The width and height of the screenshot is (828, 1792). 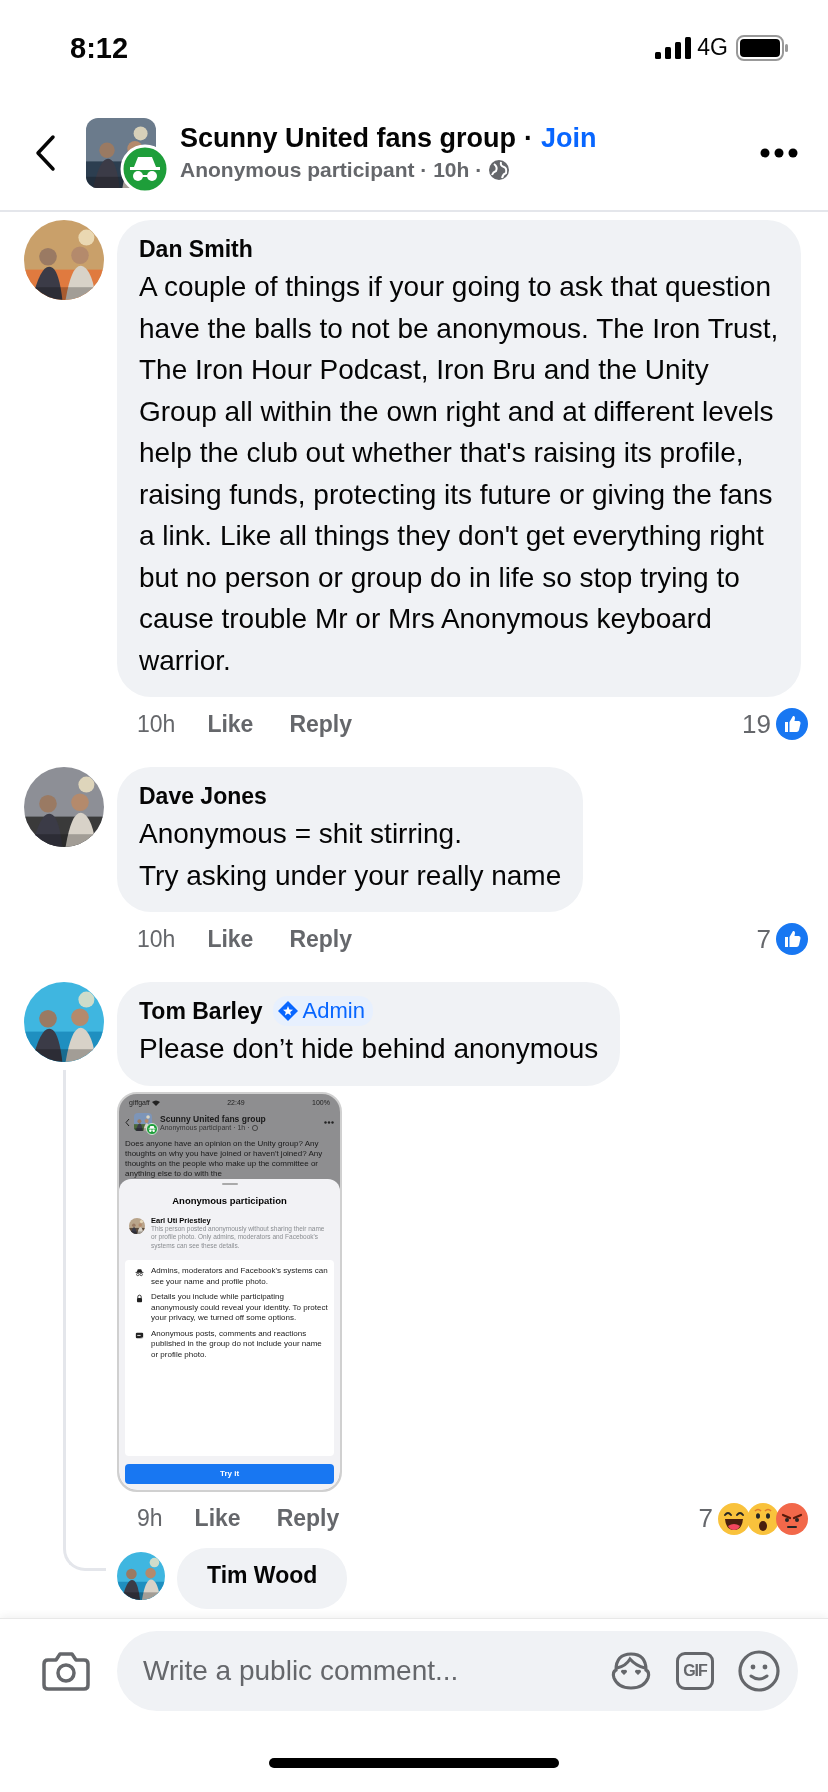 What do you see at coordinates (155, 1102) in the screenshot?
I see `wifi-icon` at bounding box center [155, 1102].